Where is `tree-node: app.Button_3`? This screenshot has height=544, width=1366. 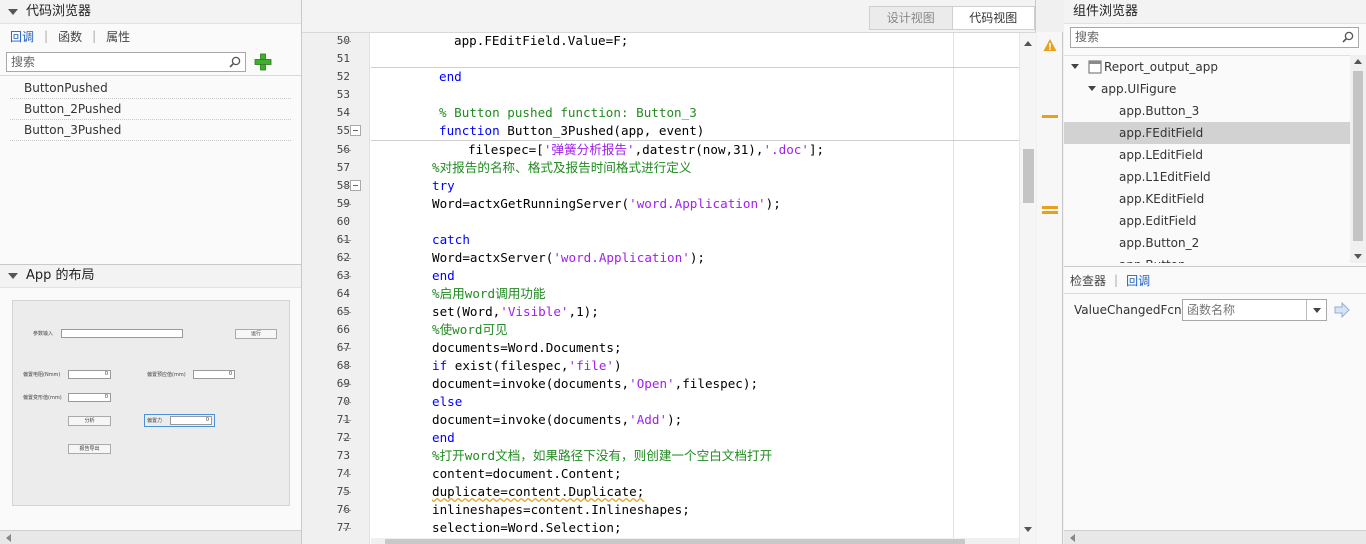 tree-node: app.Button_3 is located at coordinates (1207, 111).